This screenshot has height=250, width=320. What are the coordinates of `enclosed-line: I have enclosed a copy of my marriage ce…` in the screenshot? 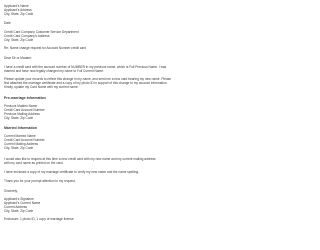 It's located at (72, 172).